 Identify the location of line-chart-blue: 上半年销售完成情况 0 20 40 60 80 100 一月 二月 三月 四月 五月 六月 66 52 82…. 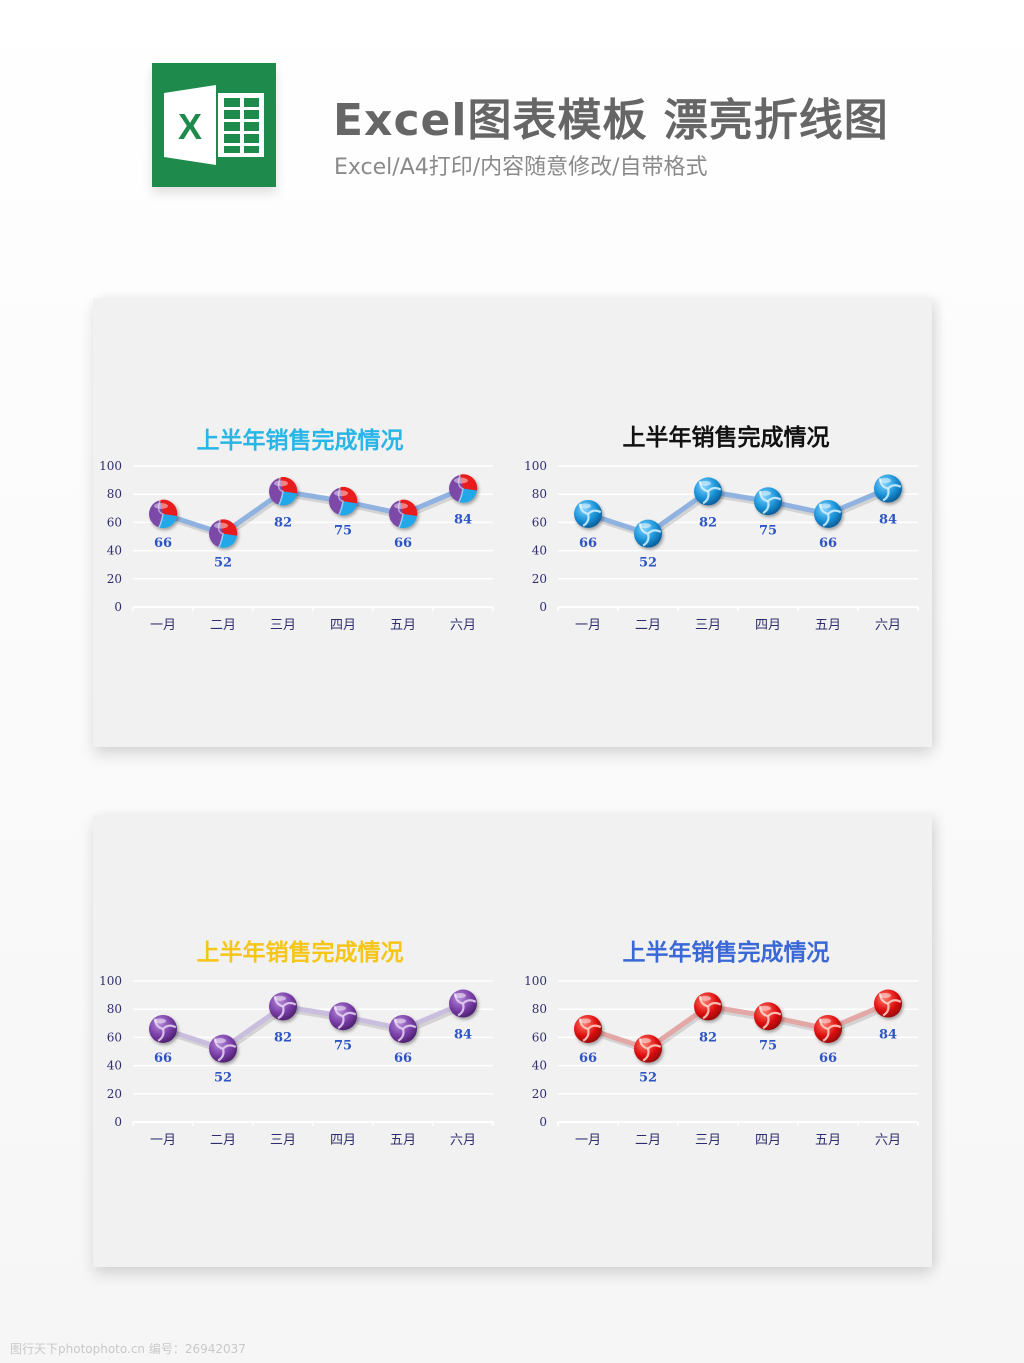
(720, 530).